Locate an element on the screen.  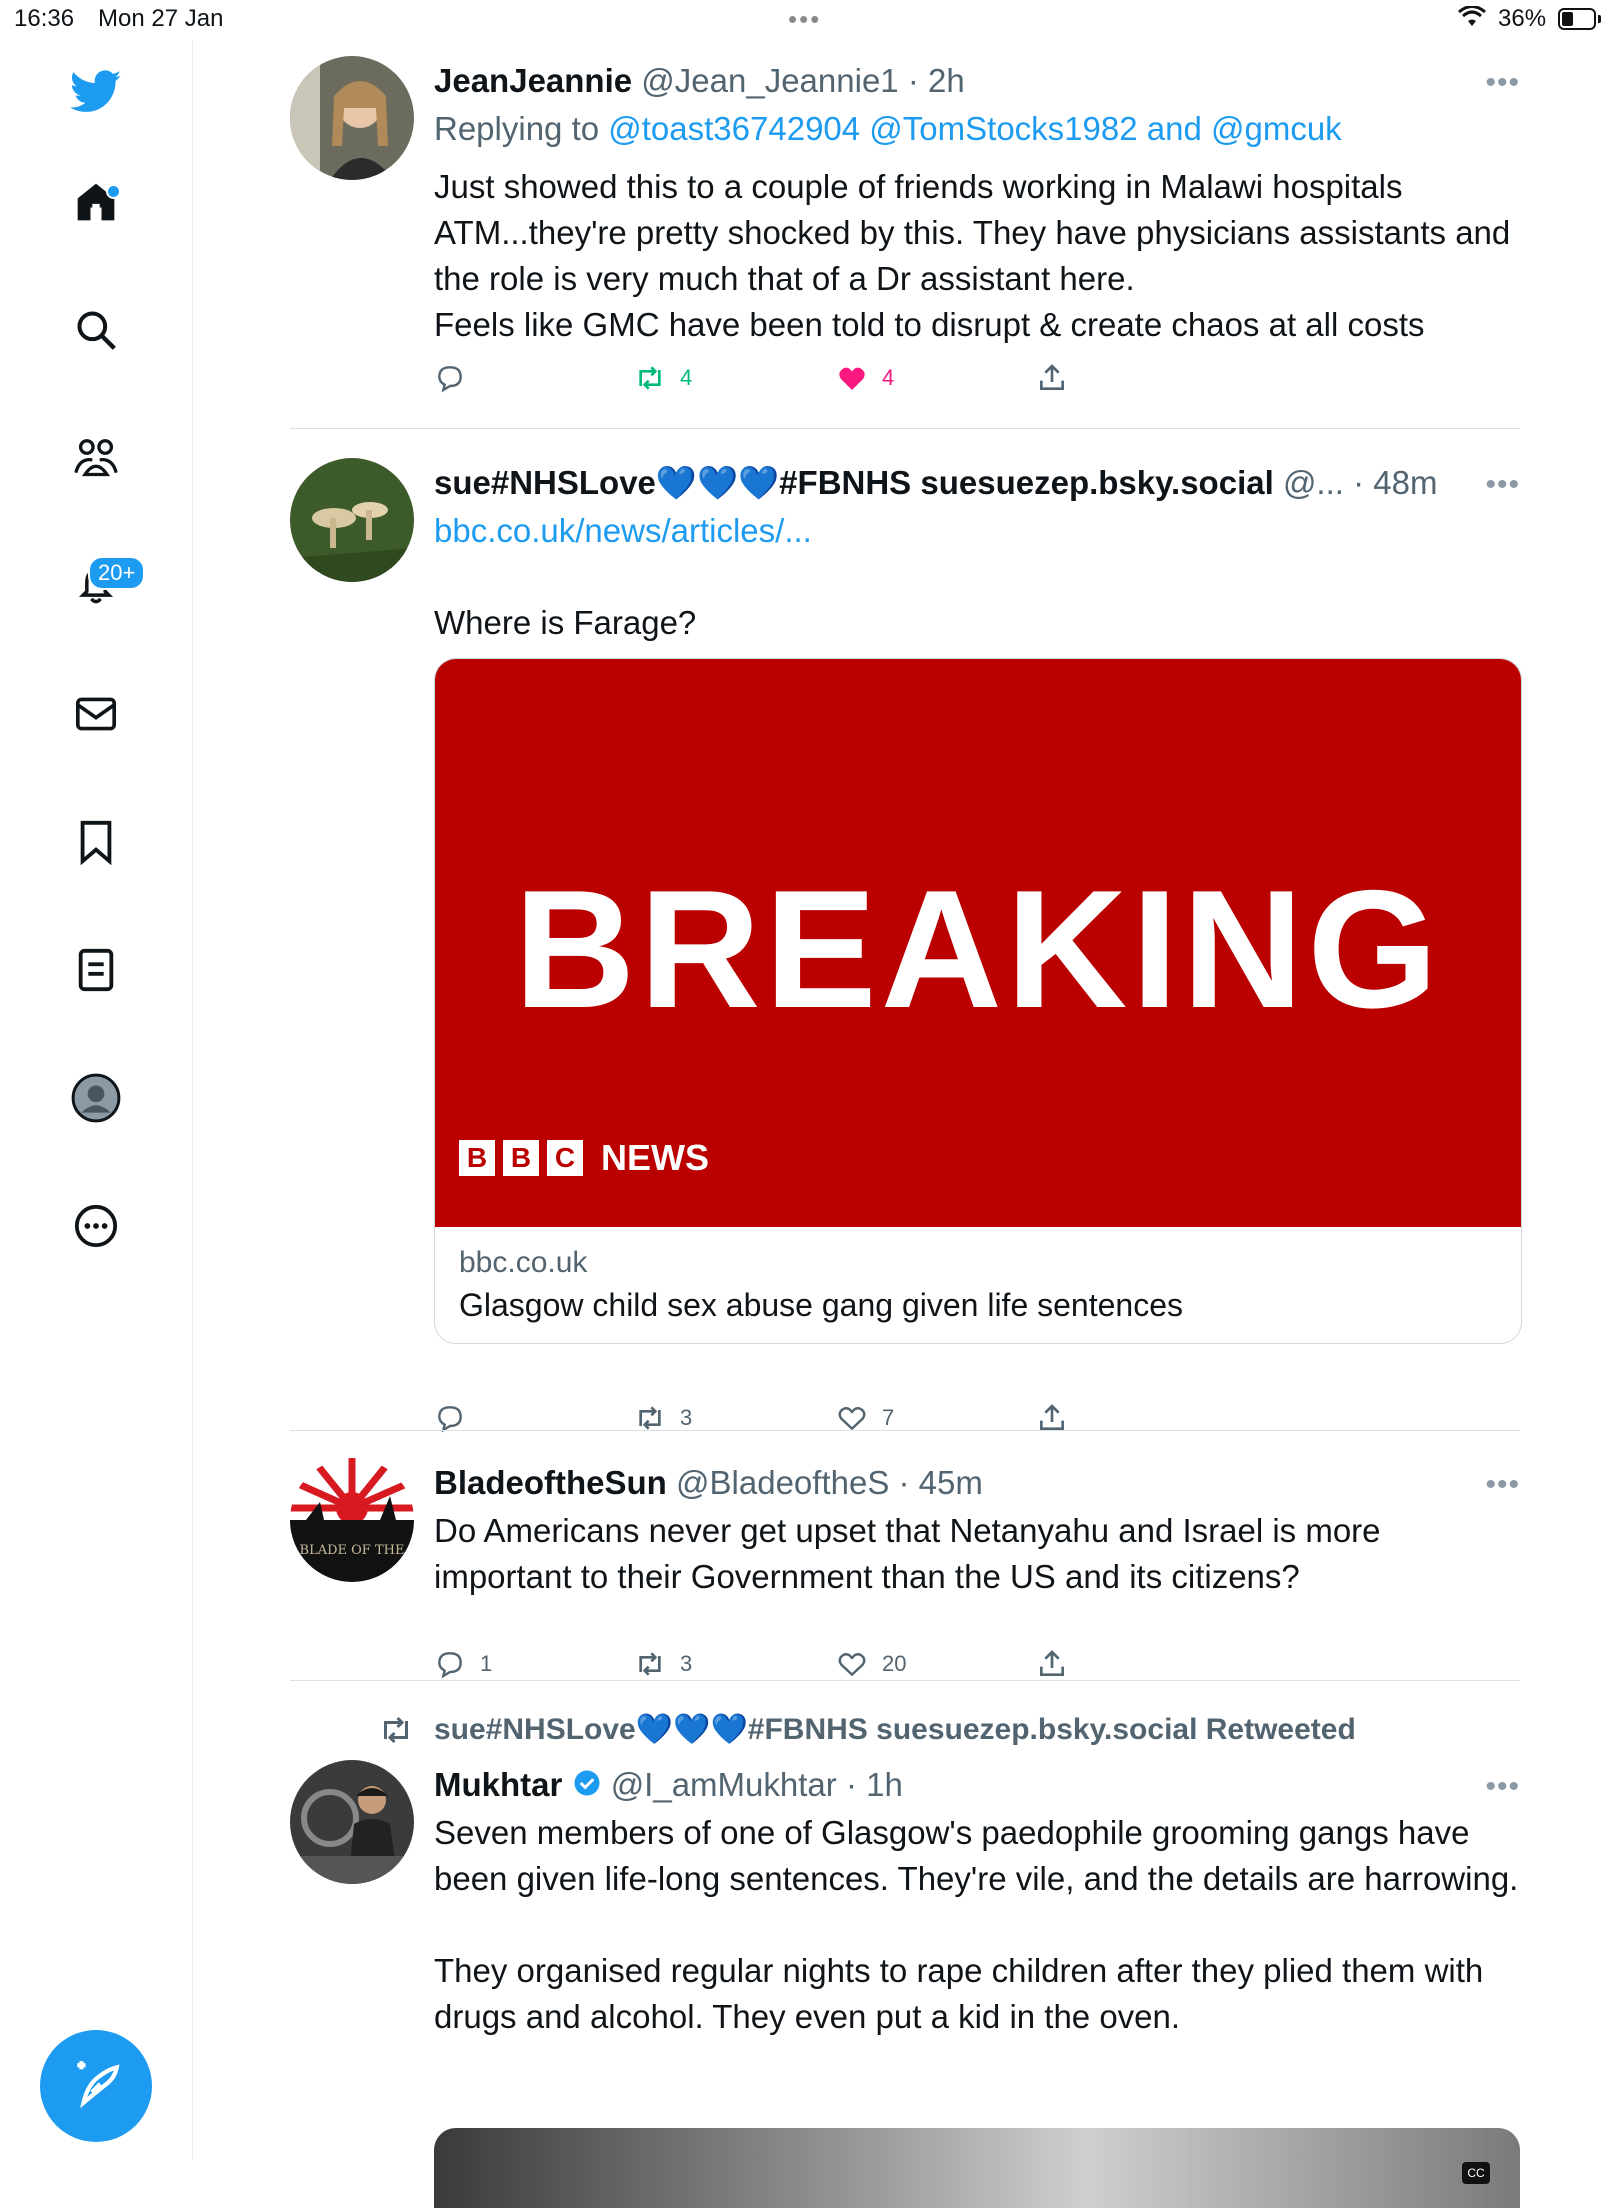
retweet-button: 4 is located at coordinates (663, 378).